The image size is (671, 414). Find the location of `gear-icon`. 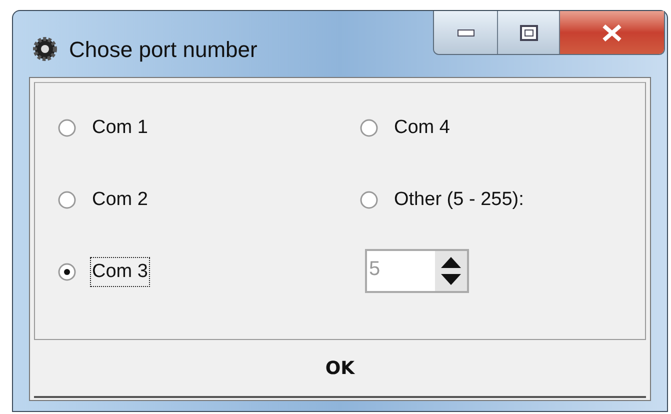

gear-icon is located at coordinates (45, 49).